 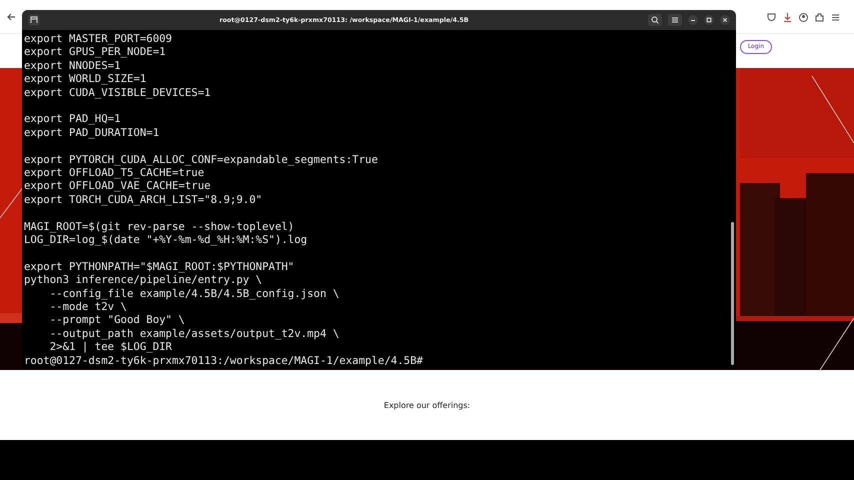 What do you see at coordinates (114, 173) in the screenshot?
I see `terminal-line: export OFFLOAD_T5_CACHE=true` at bounding box center [114, 173].